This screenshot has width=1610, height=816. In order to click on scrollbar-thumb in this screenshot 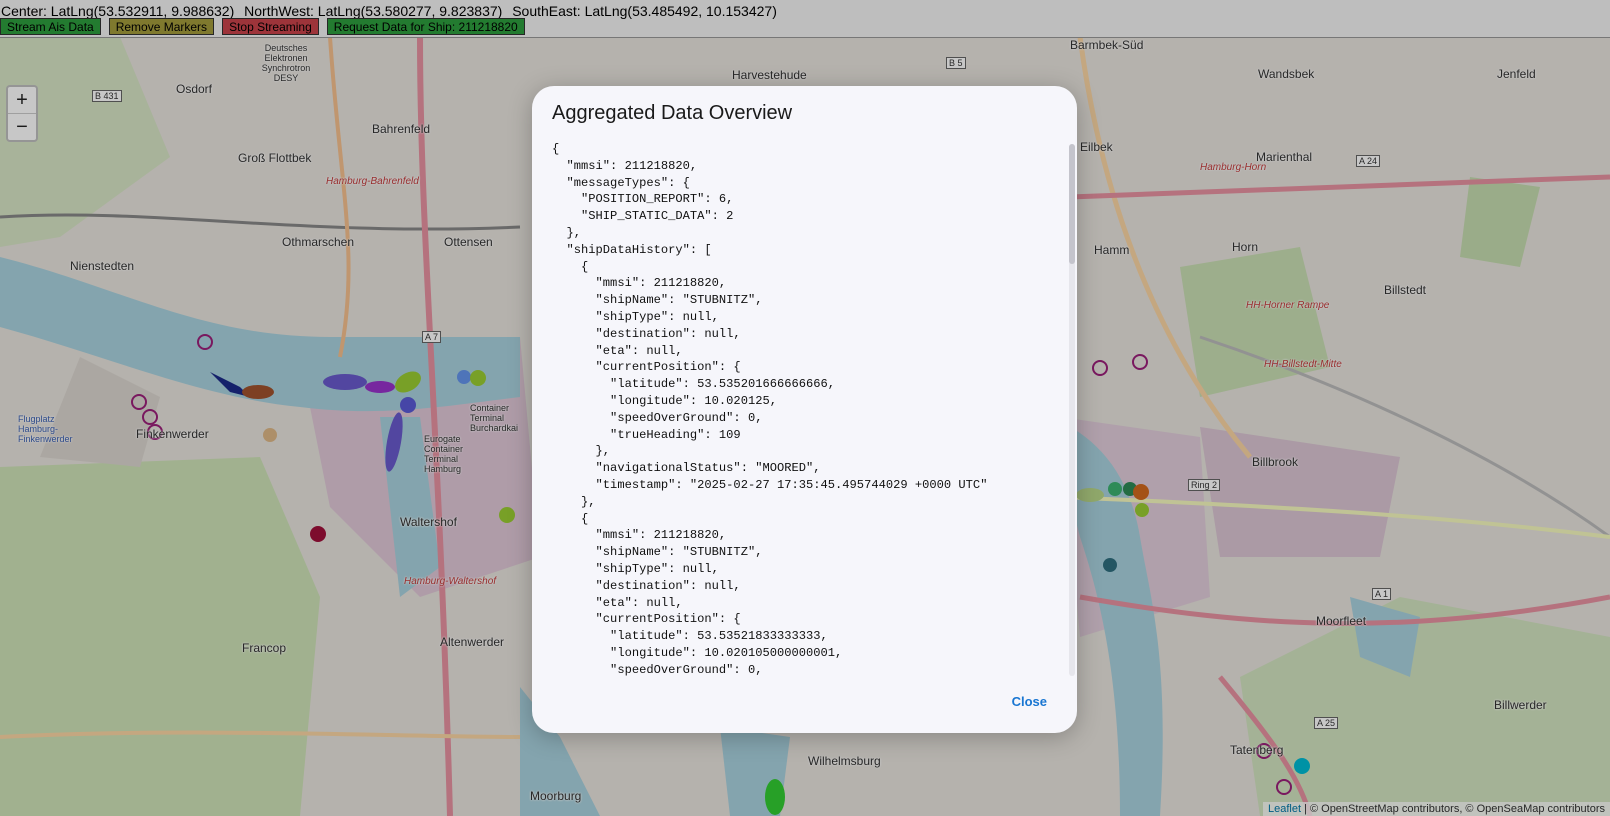, I will do `click(1072, 204)`.